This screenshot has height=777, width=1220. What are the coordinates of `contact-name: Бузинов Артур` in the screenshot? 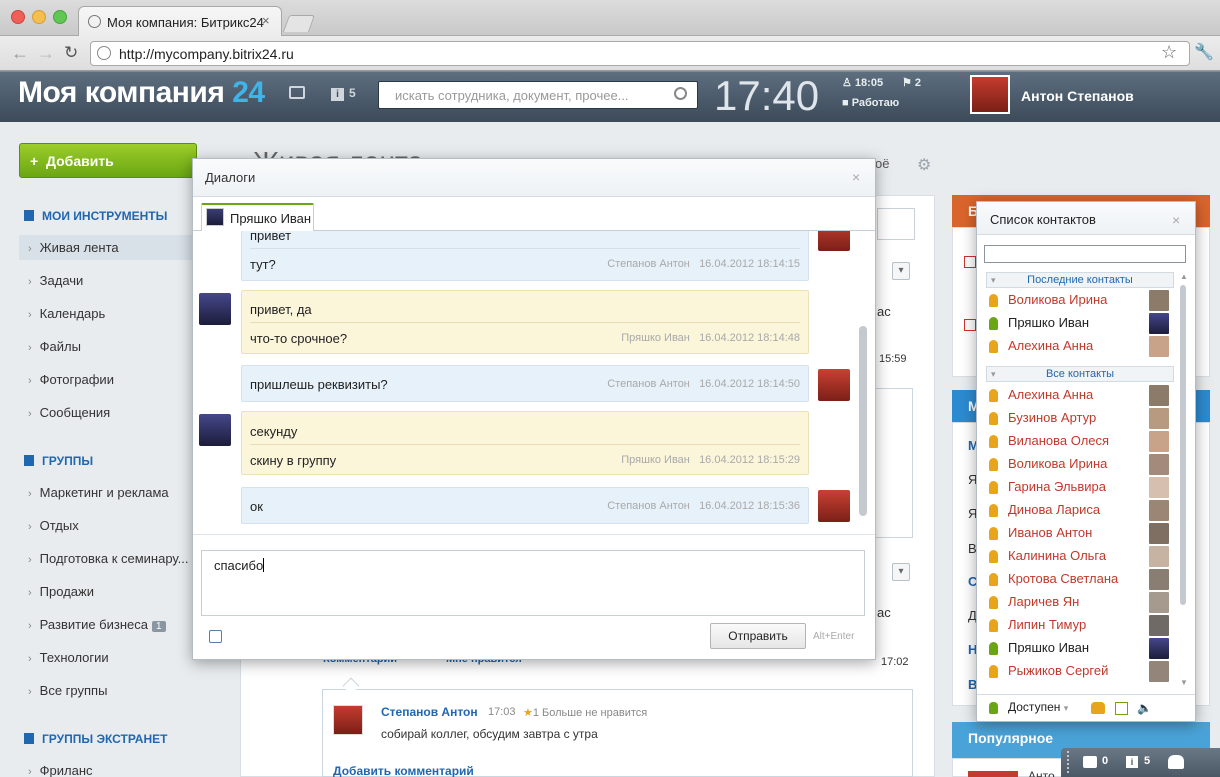 It's located at (1052, 417).